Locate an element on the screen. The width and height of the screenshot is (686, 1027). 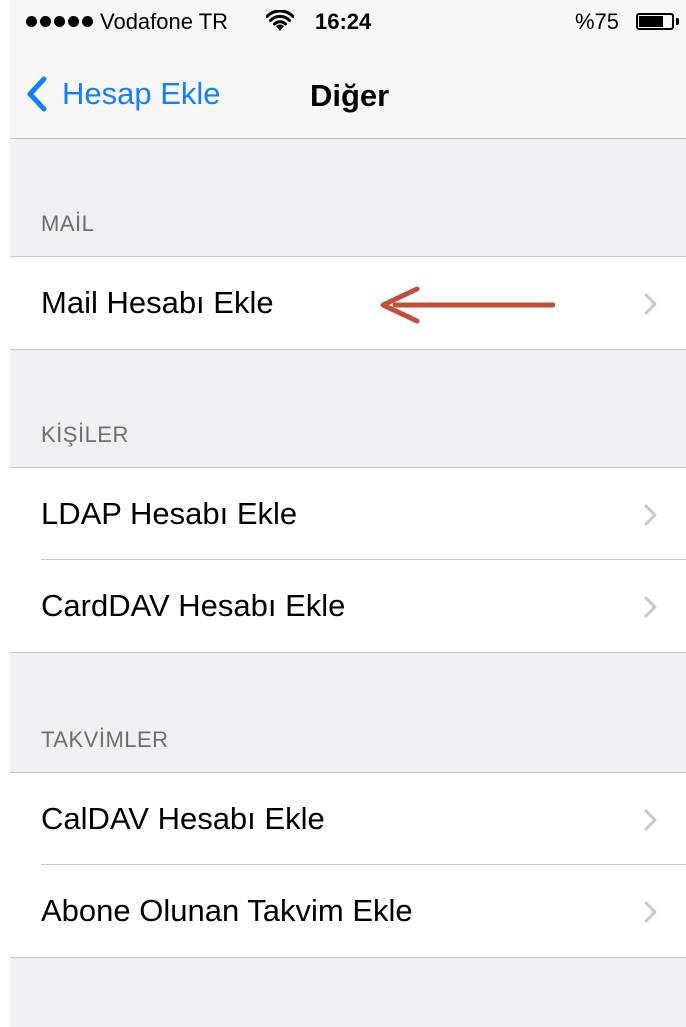
carrier-name: Vodafone TR is located at coordinates (164, 21).